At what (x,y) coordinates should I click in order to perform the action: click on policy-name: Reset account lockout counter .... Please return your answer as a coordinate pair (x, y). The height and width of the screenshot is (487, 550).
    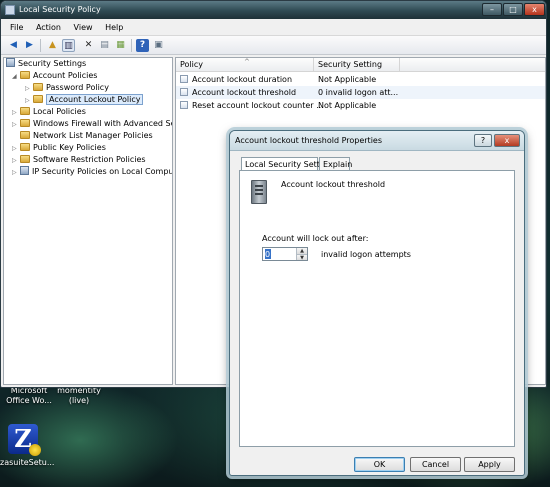
    Looking at the image, I should click on (258, 105).